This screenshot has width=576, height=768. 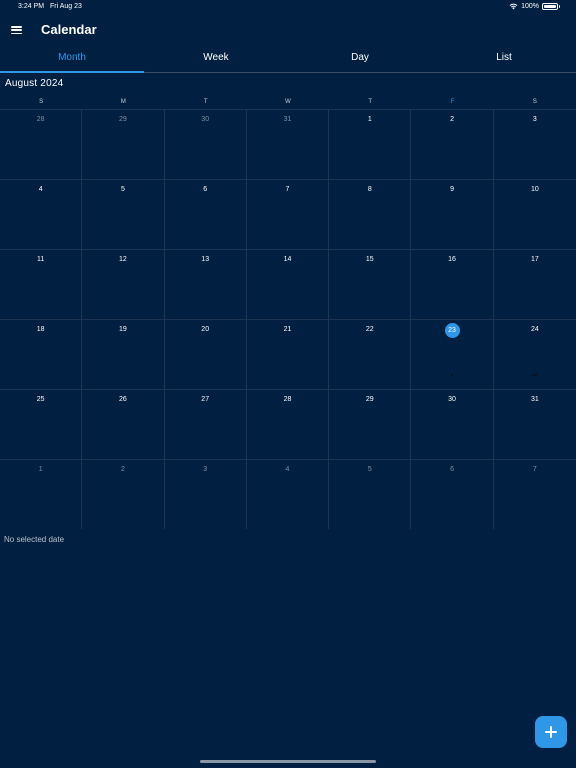 What do you see at coordinates (34, 83) in the screenshot?
I see `month-title: August 2024` at bounding box center [34, 83].